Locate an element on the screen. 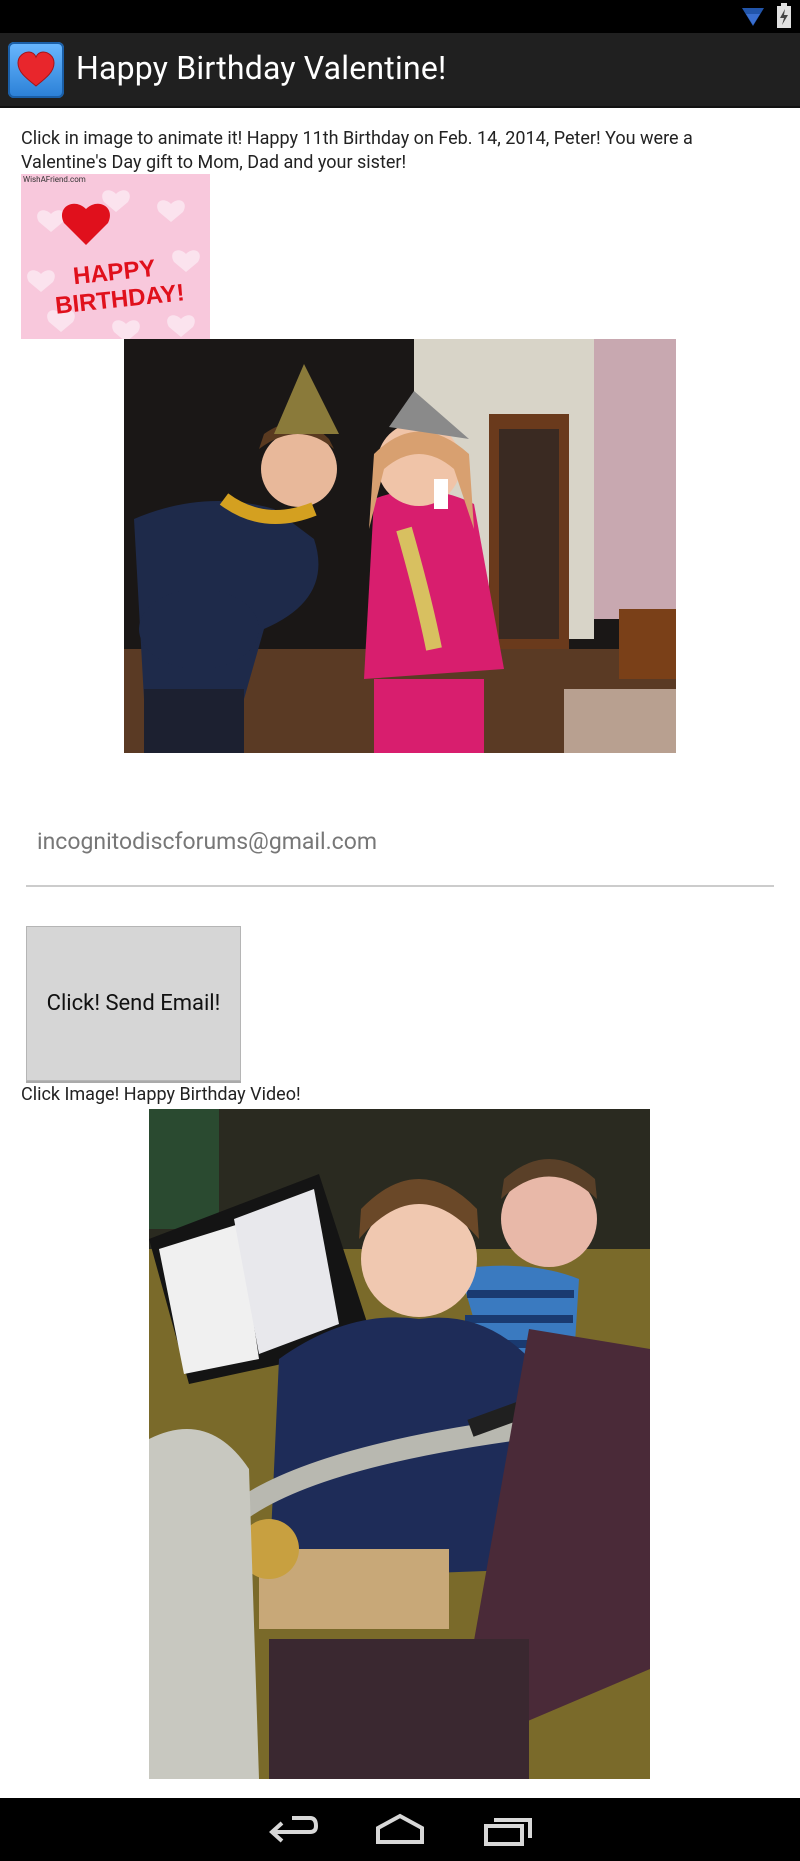 The image size is (800, 1861). send-email-button: Click! Send Email! is located at coordinates (133, 1003).